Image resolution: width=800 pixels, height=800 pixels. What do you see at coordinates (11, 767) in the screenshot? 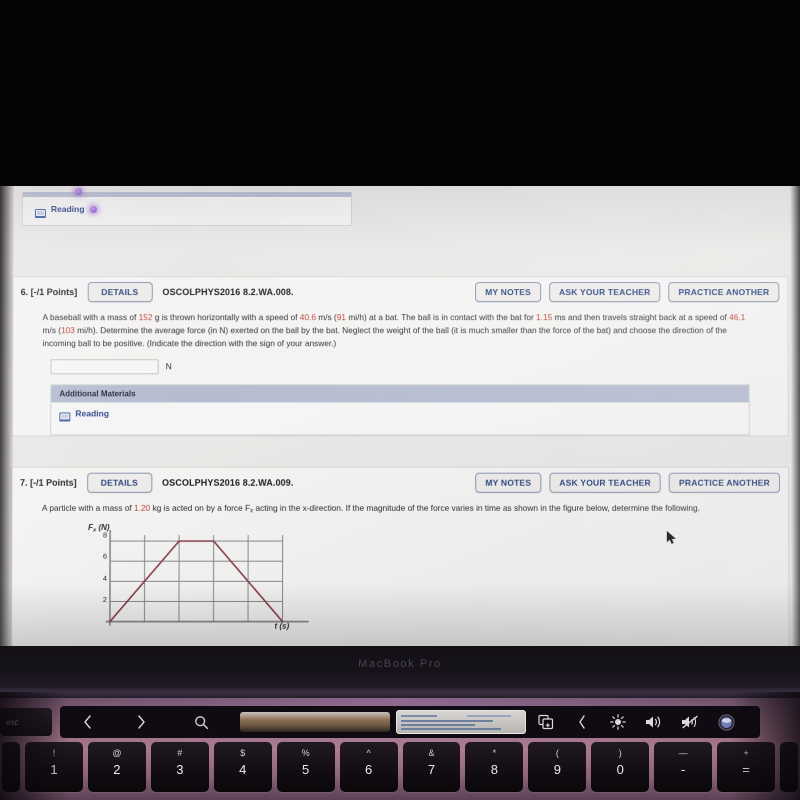
I see `key-tilde` at bounding box center [11, 767].